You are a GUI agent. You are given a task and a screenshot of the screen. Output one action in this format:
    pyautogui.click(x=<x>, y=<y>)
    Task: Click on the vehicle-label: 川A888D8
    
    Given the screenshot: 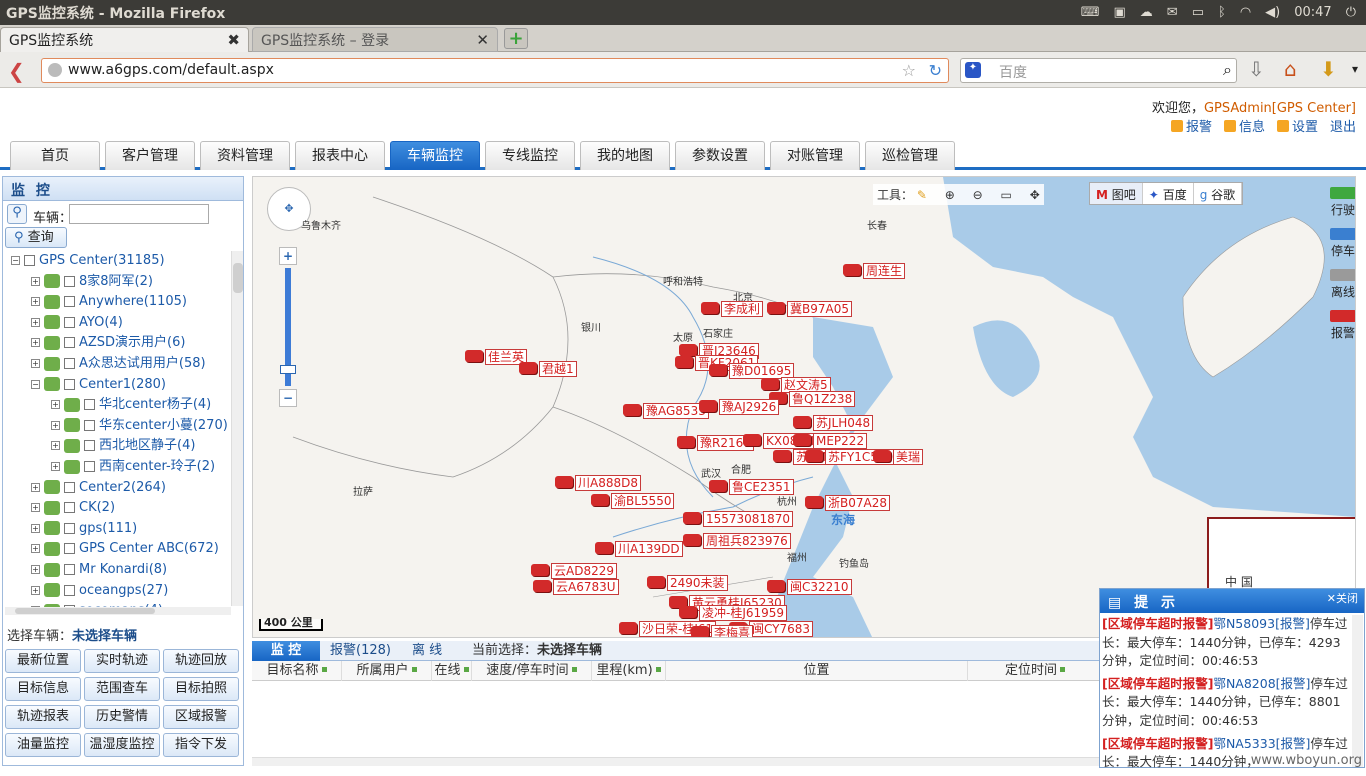 What is the action you would take?
    pyautogui.click(x=608, y=483)
    